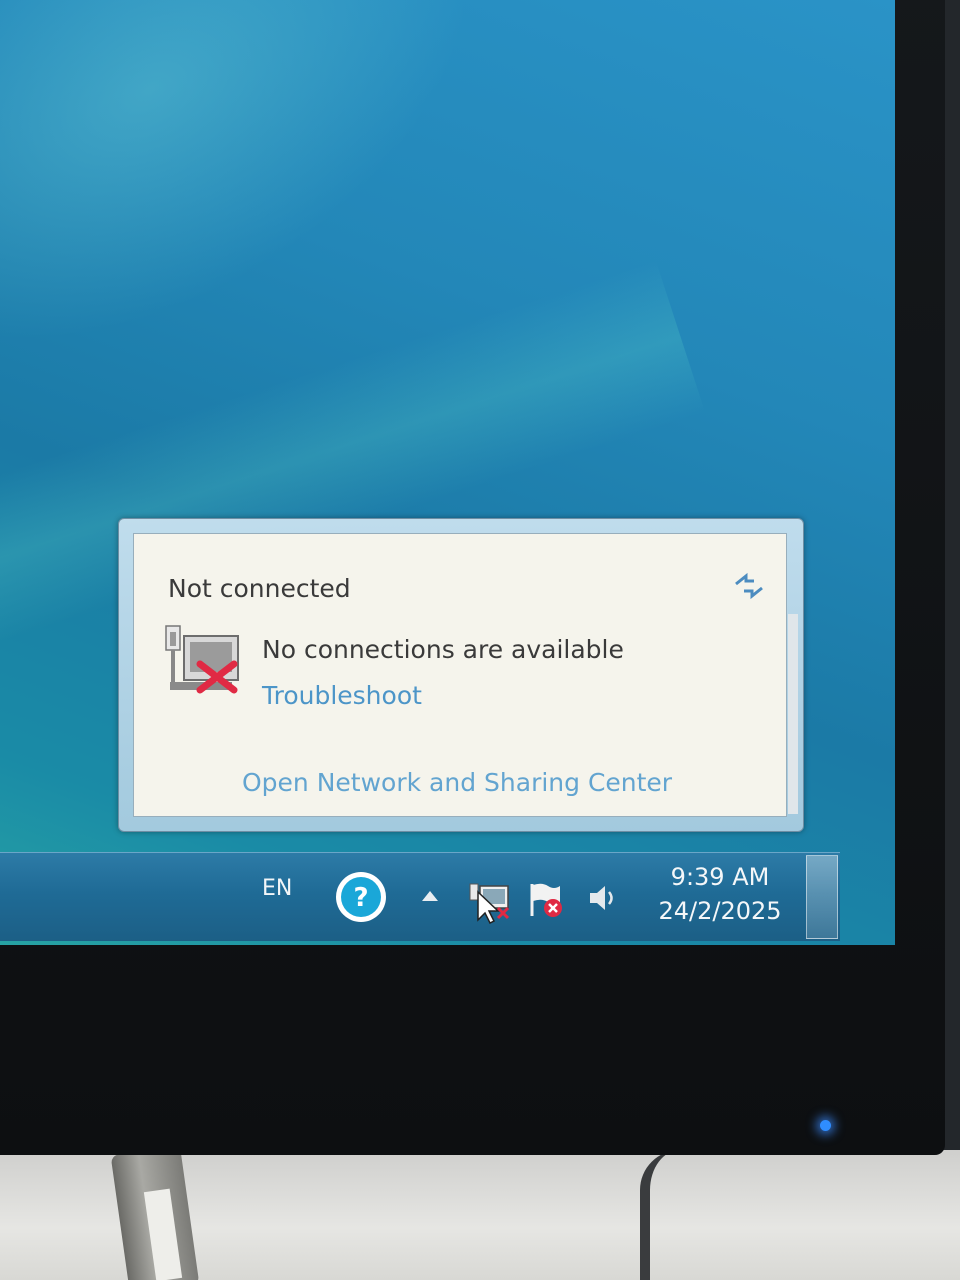  What do you see at coordinates (202, 659) in the screenshot?
I see `network-disconnected-icon` at bounding box center [202, 659].